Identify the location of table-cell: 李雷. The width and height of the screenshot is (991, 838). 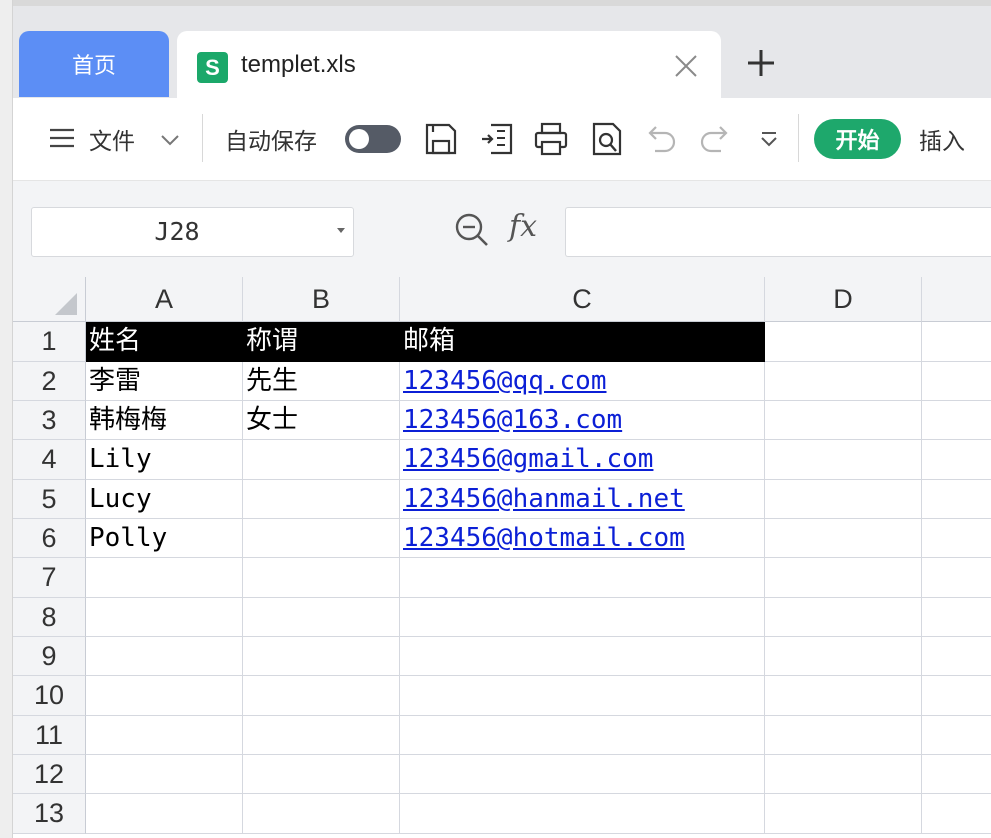
(164, 381).